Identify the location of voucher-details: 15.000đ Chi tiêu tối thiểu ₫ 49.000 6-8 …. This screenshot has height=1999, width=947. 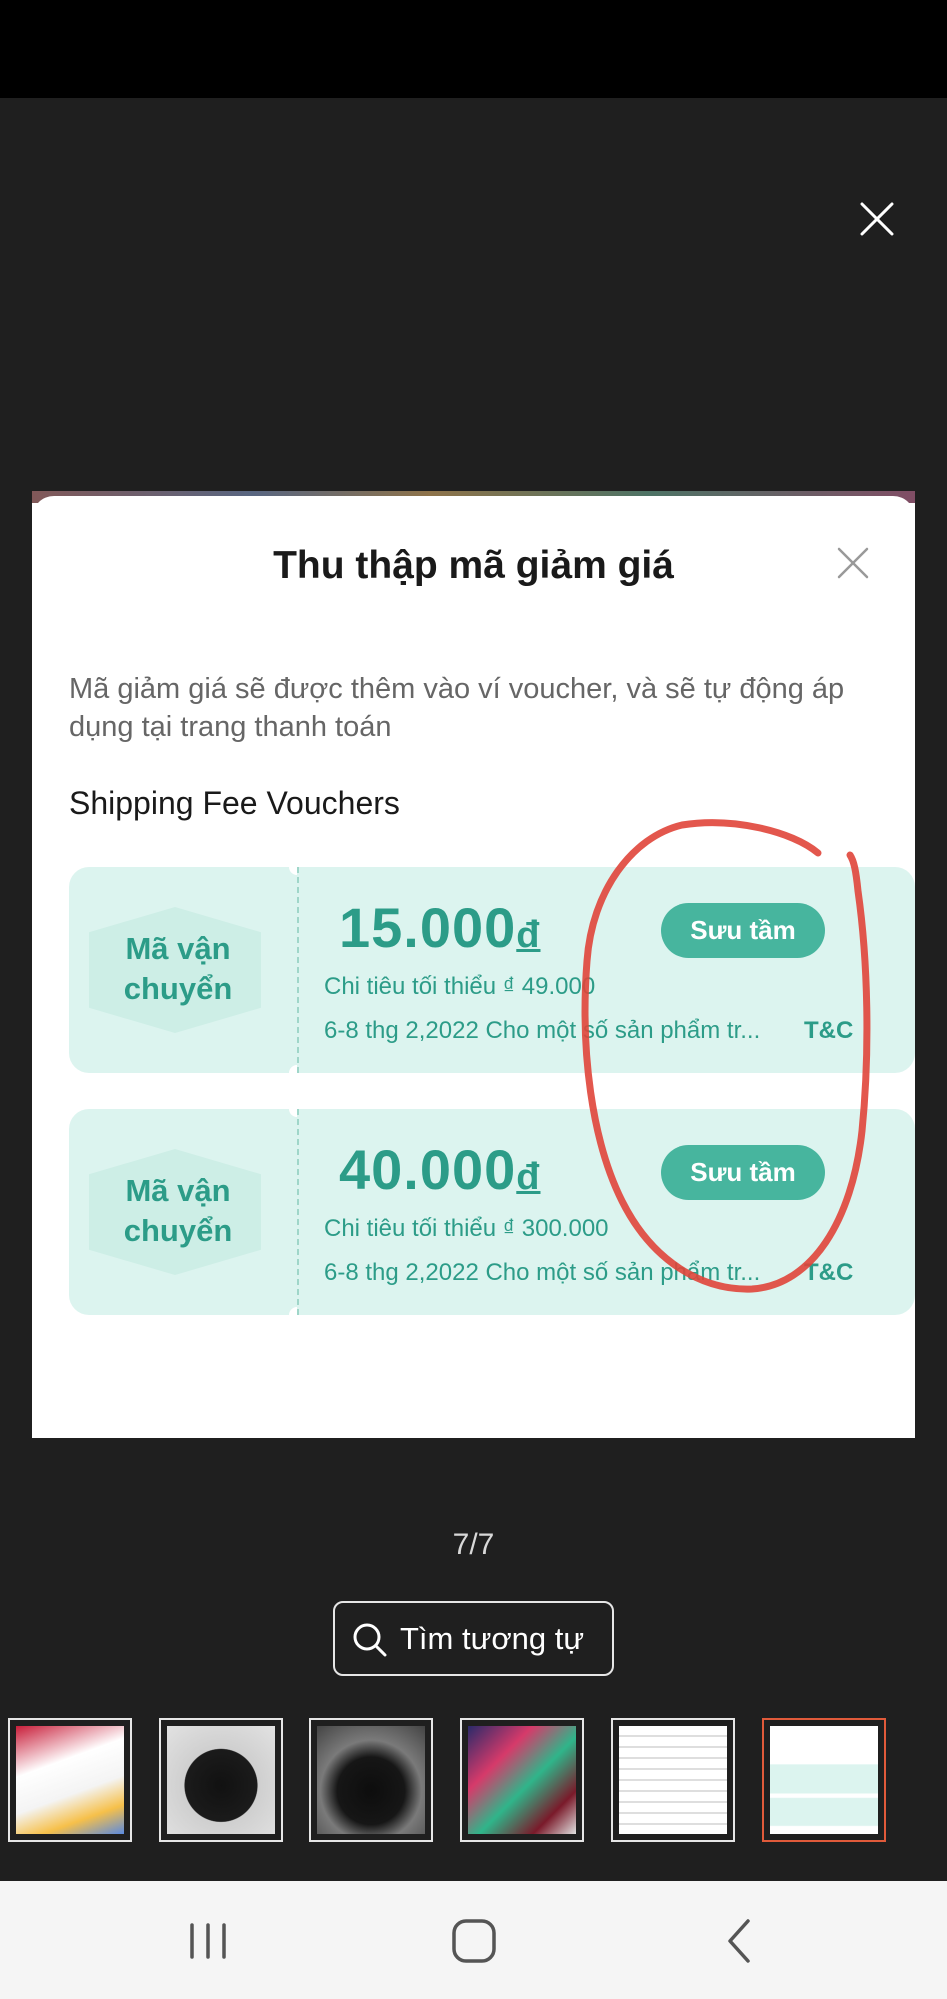
(606, 970).